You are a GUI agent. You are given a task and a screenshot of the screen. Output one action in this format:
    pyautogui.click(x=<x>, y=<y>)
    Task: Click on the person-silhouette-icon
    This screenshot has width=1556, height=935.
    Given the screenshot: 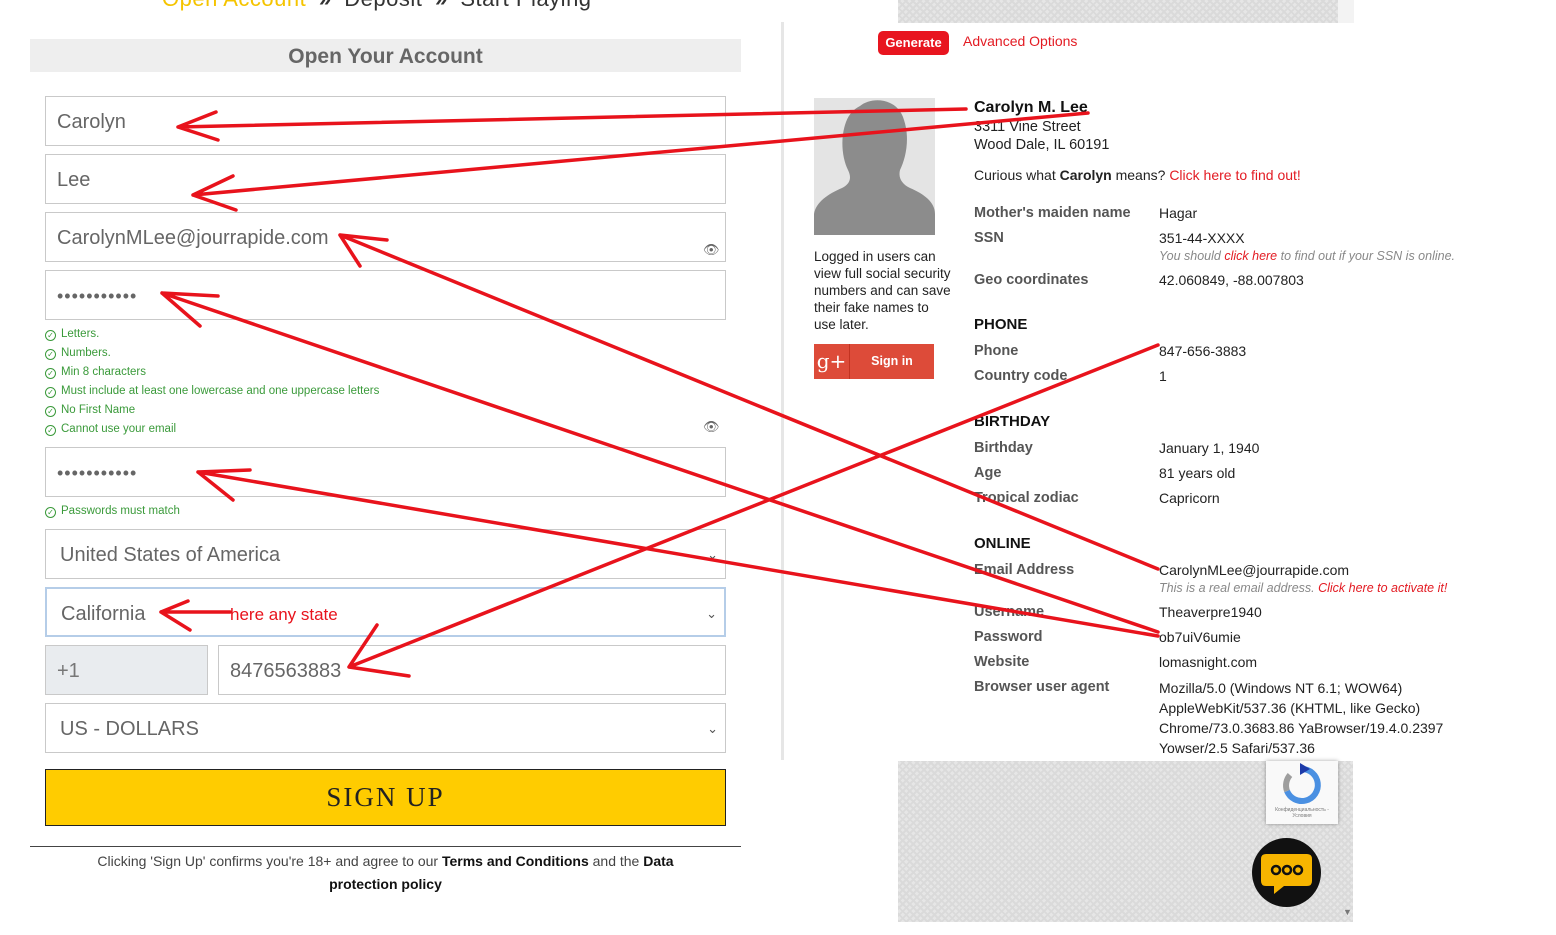 What is the action you would take?
    pyautogui.click(x=874, y=167)
    